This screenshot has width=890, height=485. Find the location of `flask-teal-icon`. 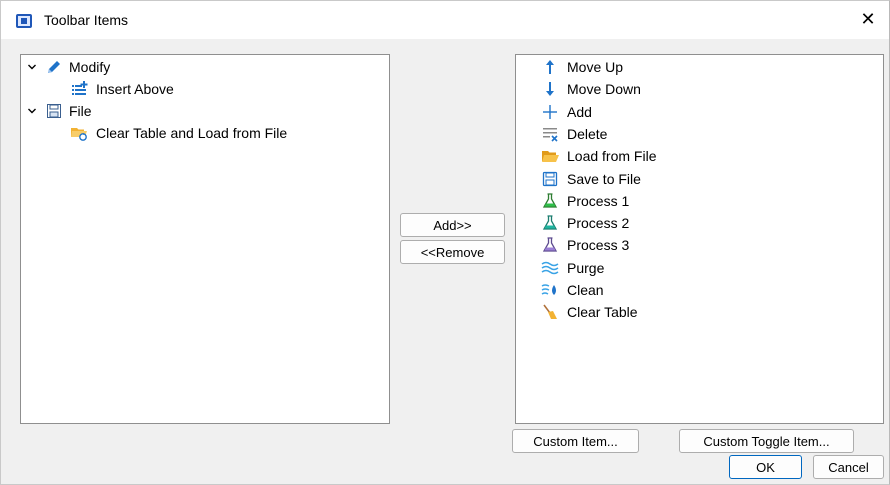

flask-teal-icon is located at coordinates (550, 223).